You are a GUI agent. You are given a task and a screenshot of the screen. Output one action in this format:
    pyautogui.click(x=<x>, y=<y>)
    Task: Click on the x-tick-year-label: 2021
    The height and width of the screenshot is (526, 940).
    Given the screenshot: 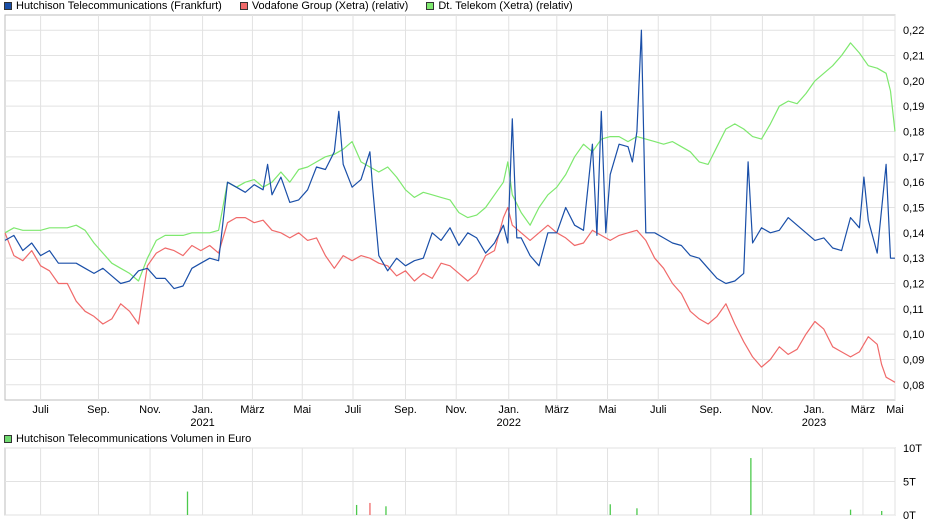 What is the action you would take?
    pyautogui.click(x=202, y=423)
    